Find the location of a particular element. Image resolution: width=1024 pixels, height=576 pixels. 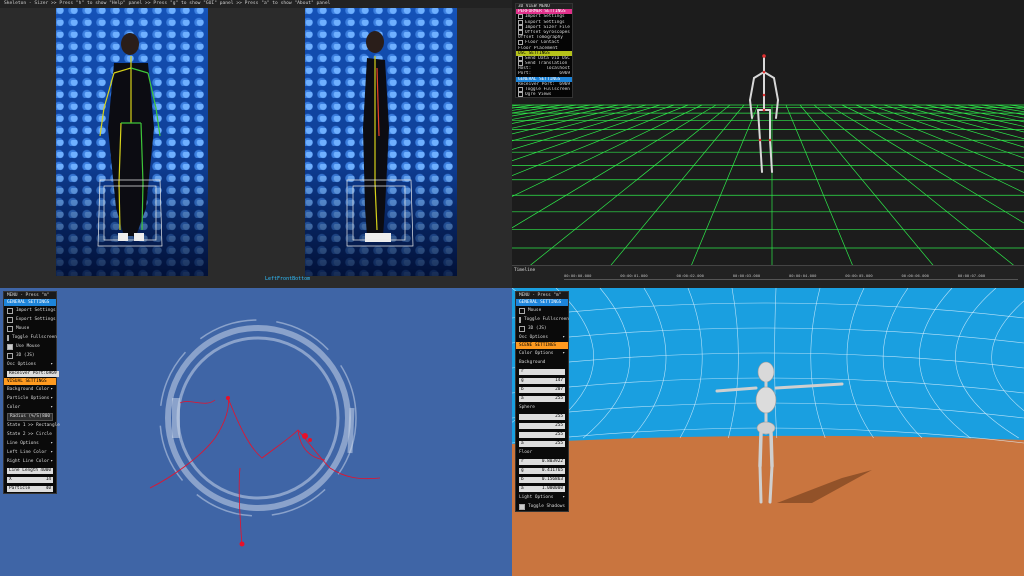

menu-item-label: Ogre Views is located at coordinates (538, 95).